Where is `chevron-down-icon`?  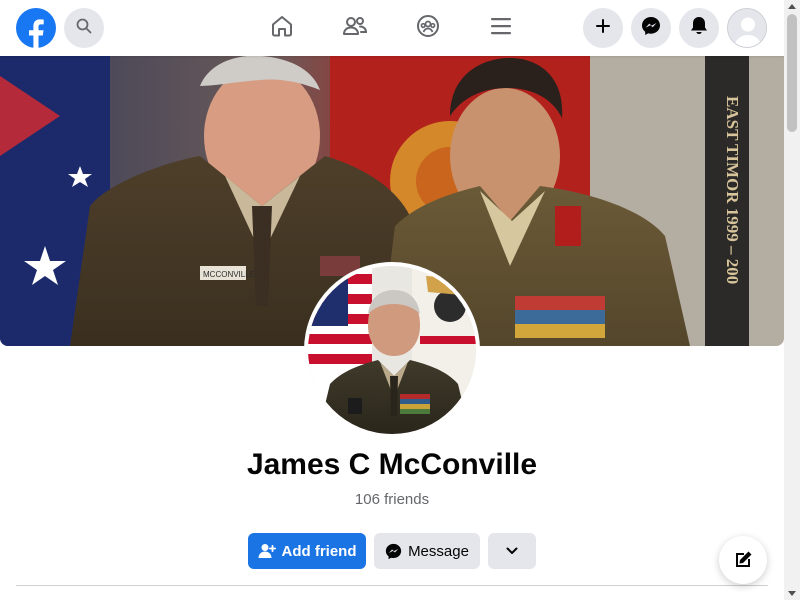 chevron-down-icon is located at coordinates (512, 550).